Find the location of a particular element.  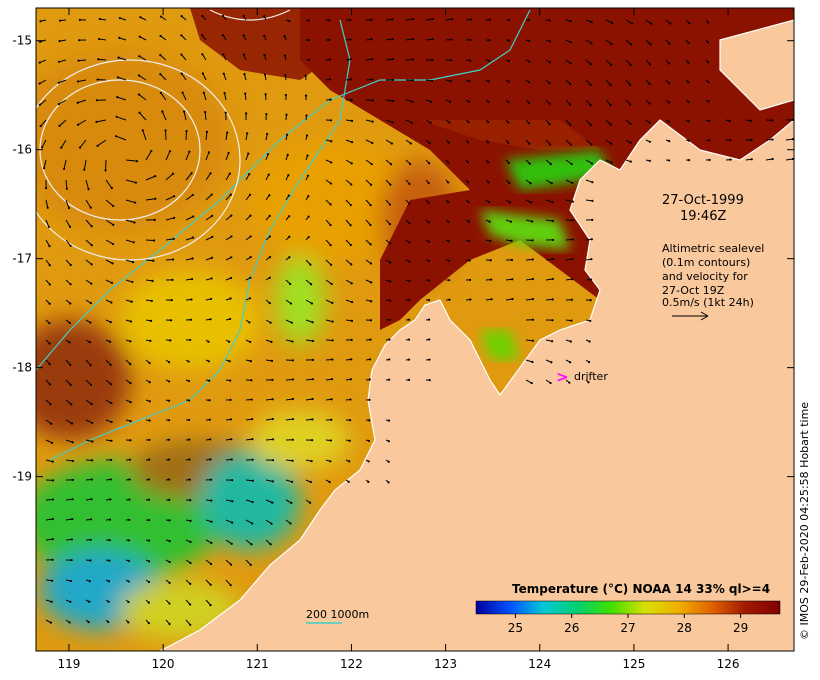

legend-line: and velocity for is located at coordinates (705, 276).